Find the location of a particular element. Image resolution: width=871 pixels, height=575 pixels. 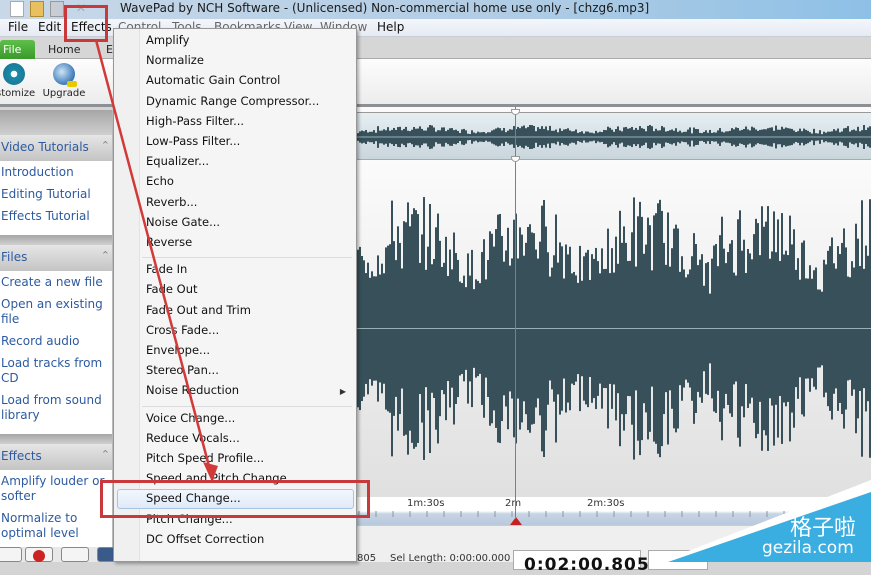

annotation-arrow is located at coordinates (156, 260).